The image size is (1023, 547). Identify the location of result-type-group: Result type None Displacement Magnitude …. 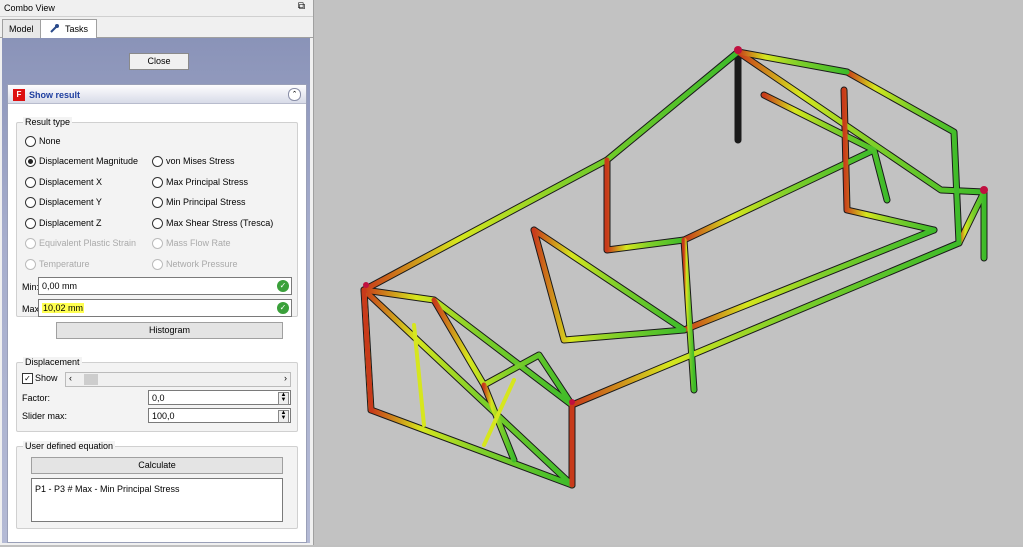
(157, 217).